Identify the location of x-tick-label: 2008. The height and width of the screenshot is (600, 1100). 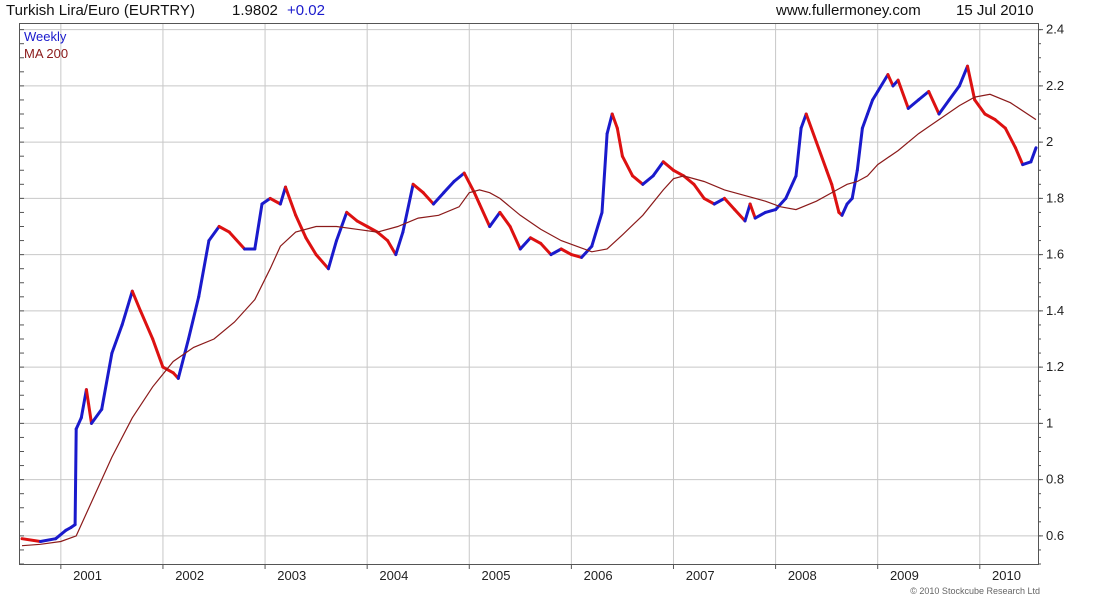
(802, 575).